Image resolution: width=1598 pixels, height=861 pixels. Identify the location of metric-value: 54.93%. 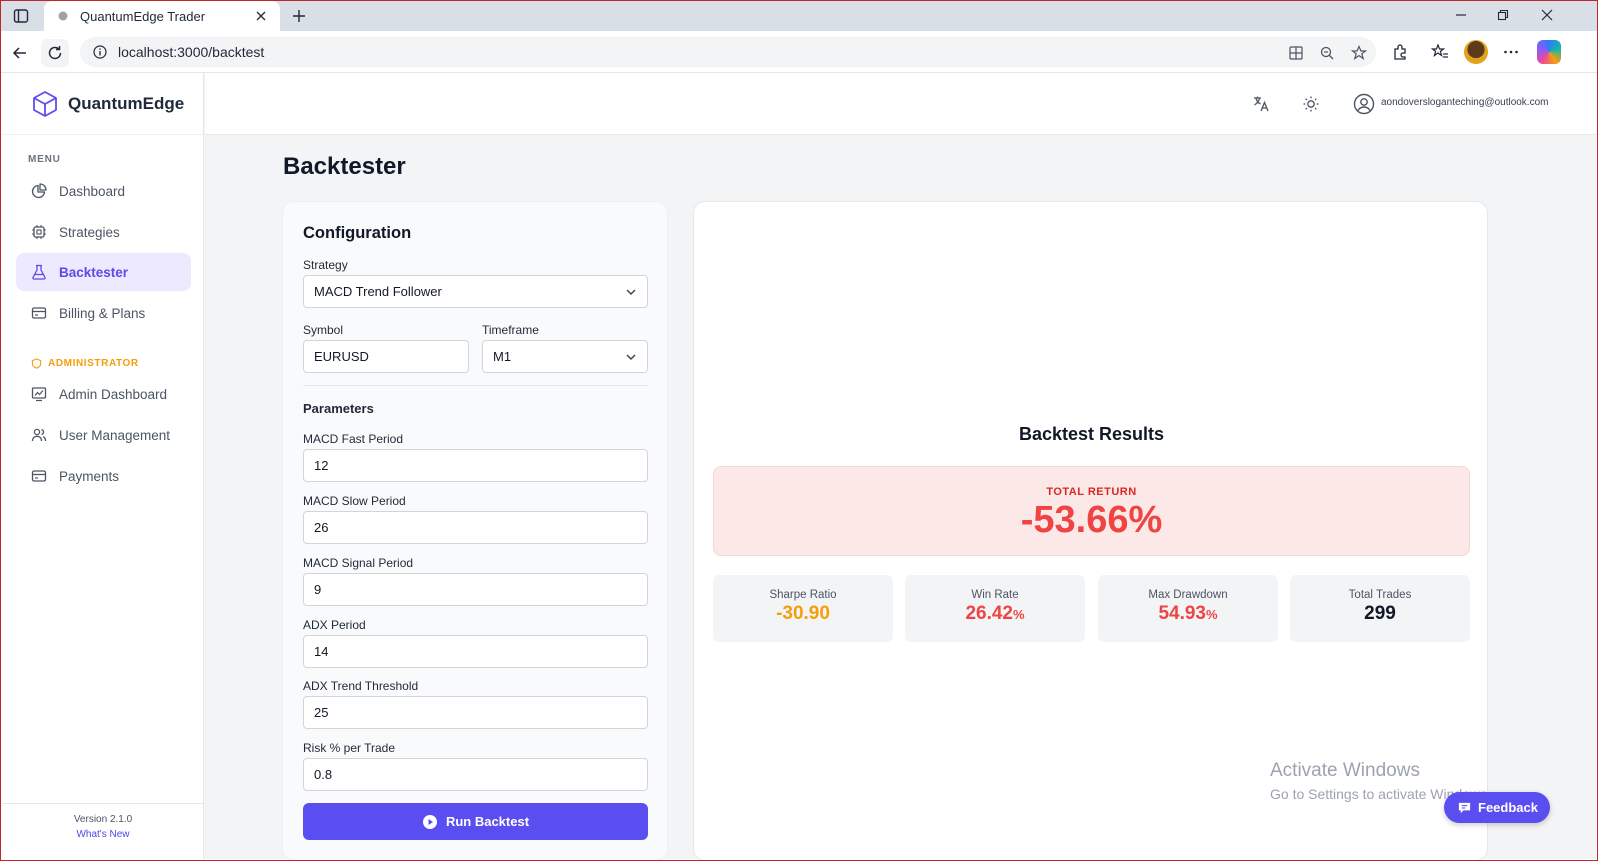
(1188, 613).